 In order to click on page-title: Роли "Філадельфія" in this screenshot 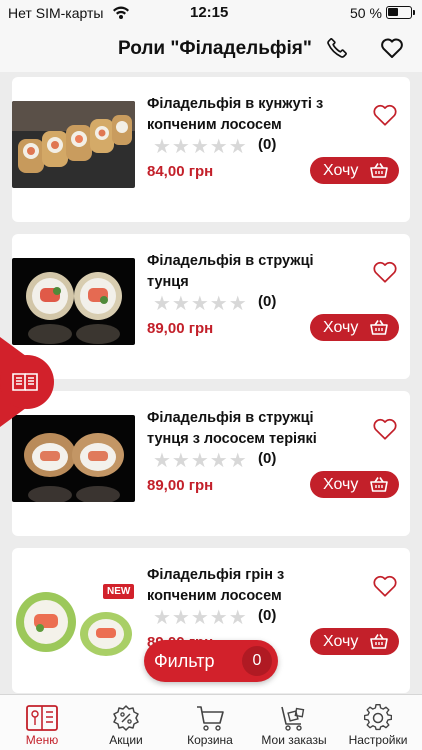, I will do `click(215, 48)`.